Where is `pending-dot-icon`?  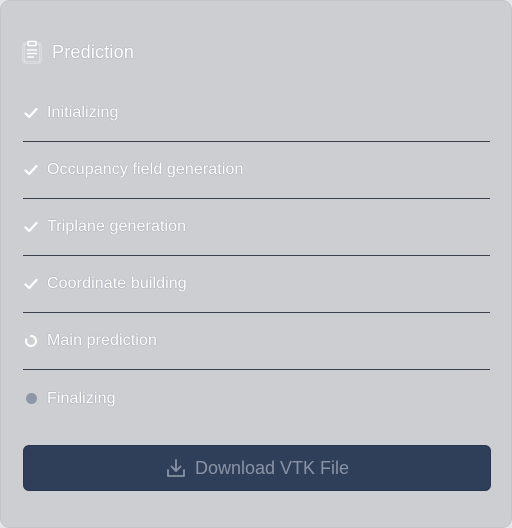 pending-dot-icon is located at coordinates (31, 399).